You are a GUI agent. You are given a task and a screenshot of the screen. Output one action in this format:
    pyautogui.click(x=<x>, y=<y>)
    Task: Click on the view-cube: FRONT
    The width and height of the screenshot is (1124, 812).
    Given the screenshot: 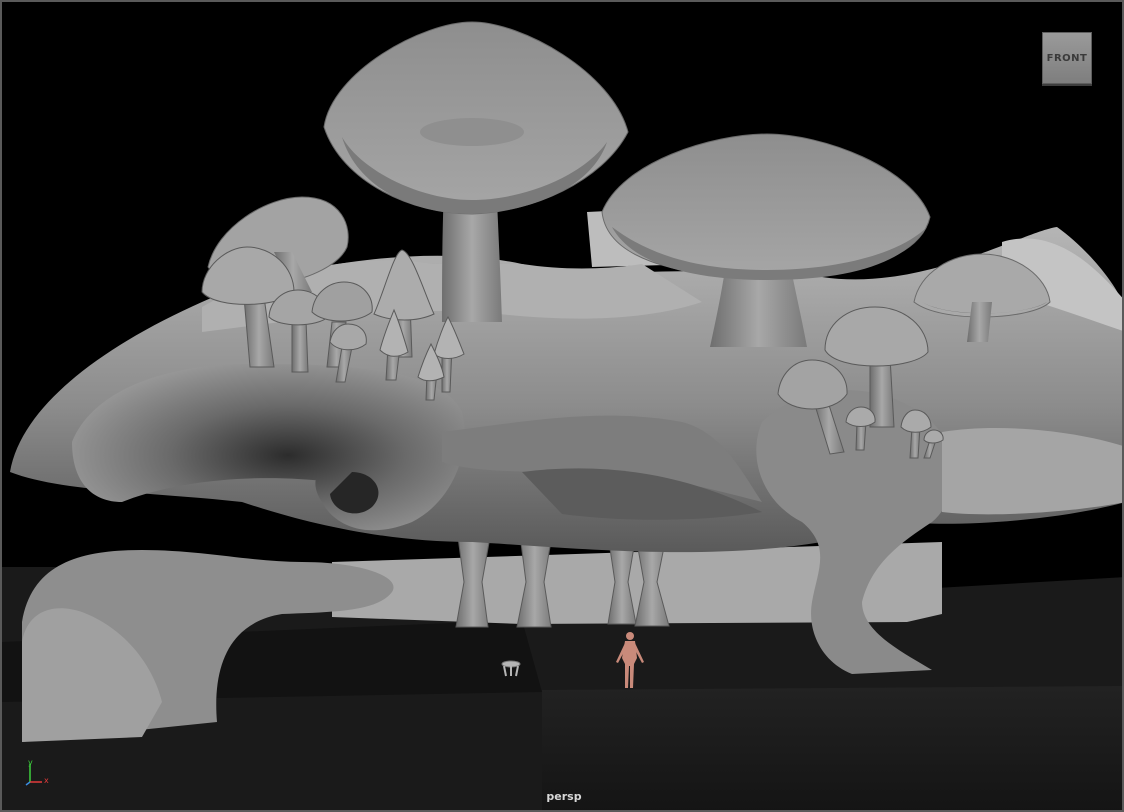 What is the action you would take?
    pyautogui.click(x=1067, y=58)
    